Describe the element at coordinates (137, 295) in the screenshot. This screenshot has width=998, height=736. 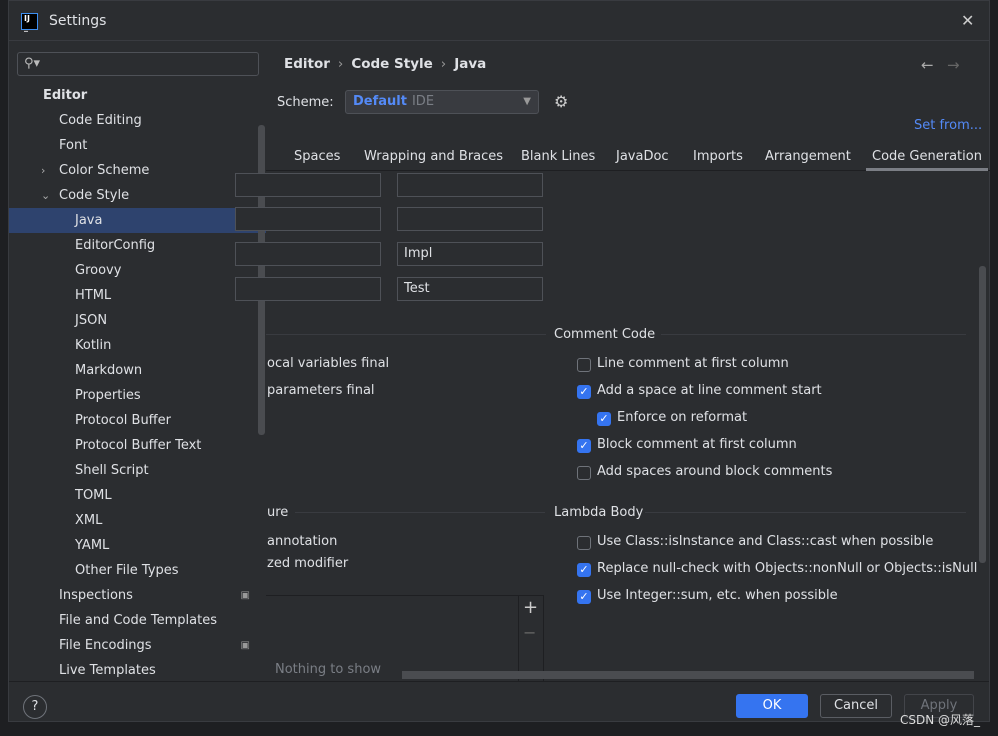
I see `sidebar-item: HTML` at that location.